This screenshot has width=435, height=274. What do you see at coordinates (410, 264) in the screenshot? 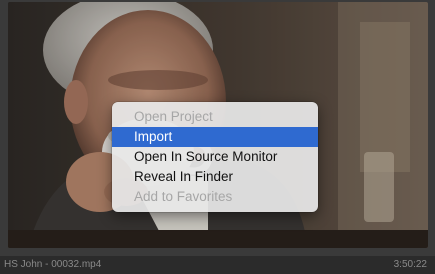
I see `clip-duration: 3:50:22` at bounding box center [410, 264].